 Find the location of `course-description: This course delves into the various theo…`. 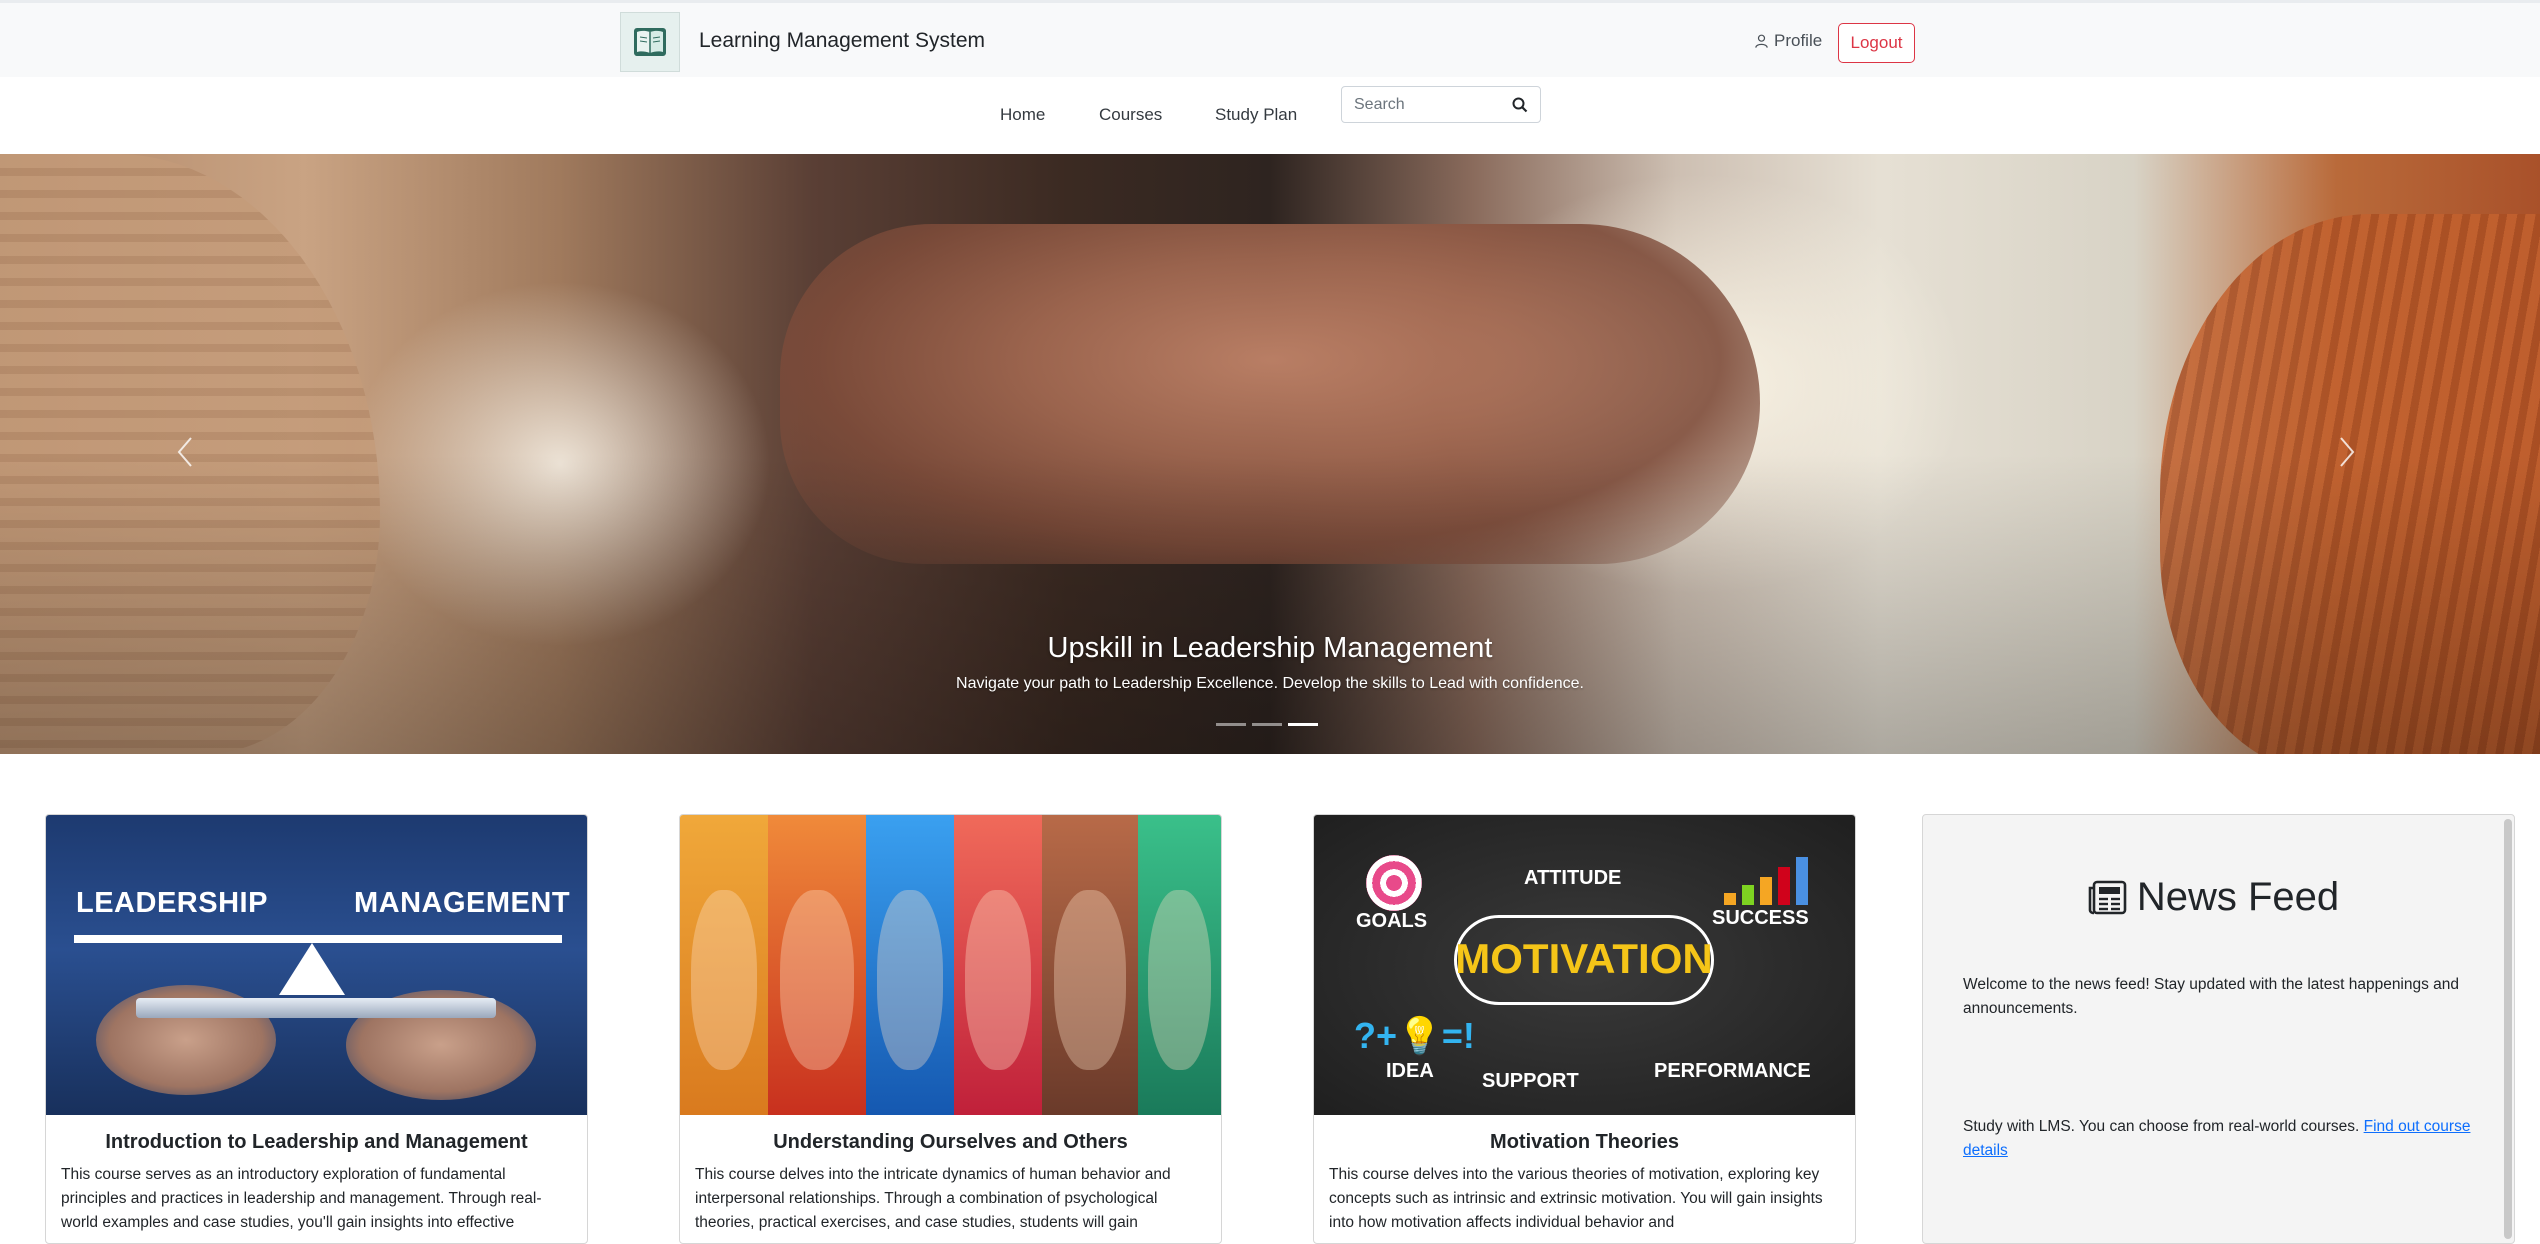

course-description: This course delves into the various theo… is located at coordinates (1576, 1198).